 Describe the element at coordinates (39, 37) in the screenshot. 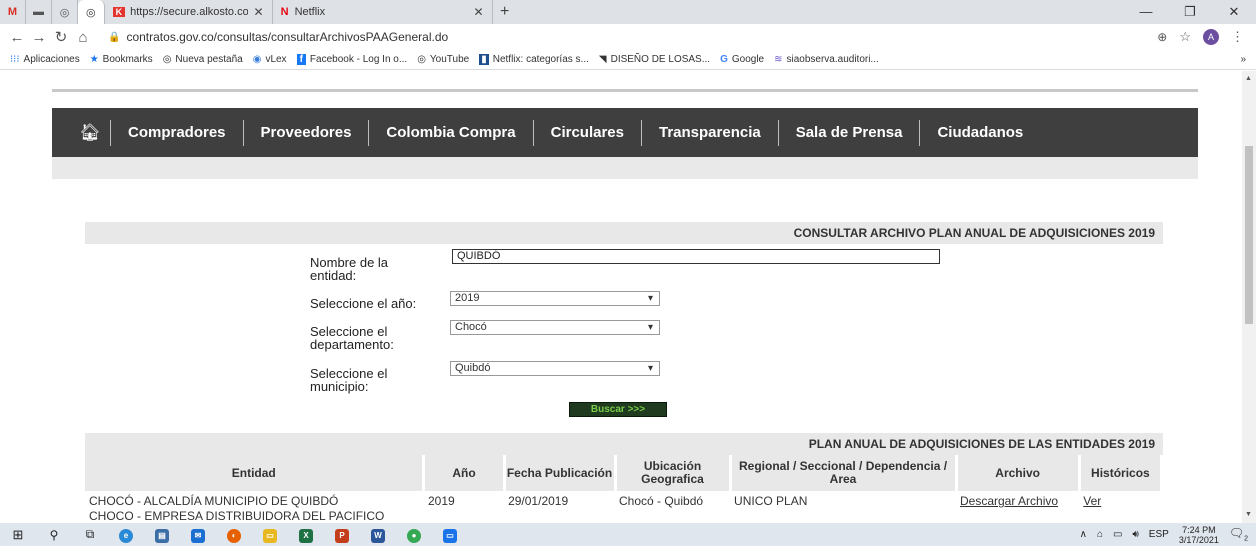

I see `forward-icon: →` at that location.